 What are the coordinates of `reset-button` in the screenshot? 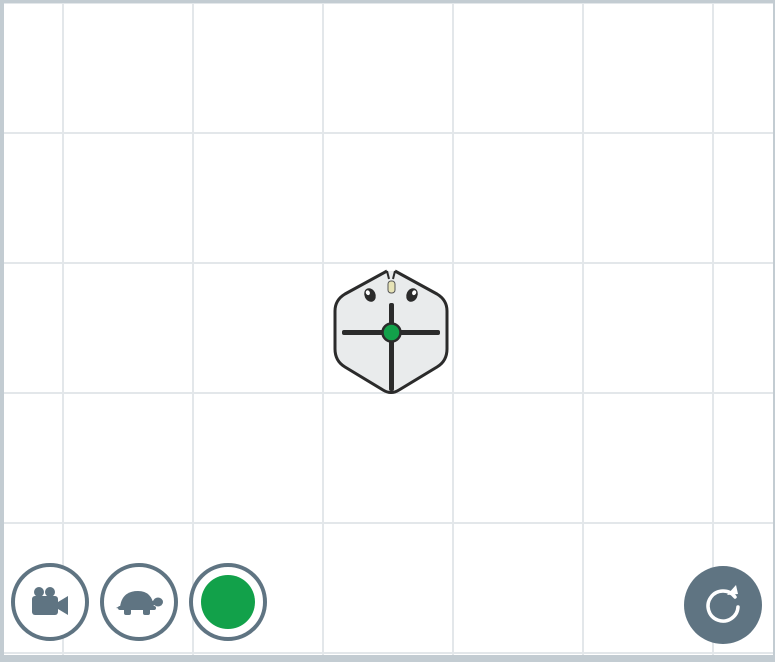 It's located at (723, 605).